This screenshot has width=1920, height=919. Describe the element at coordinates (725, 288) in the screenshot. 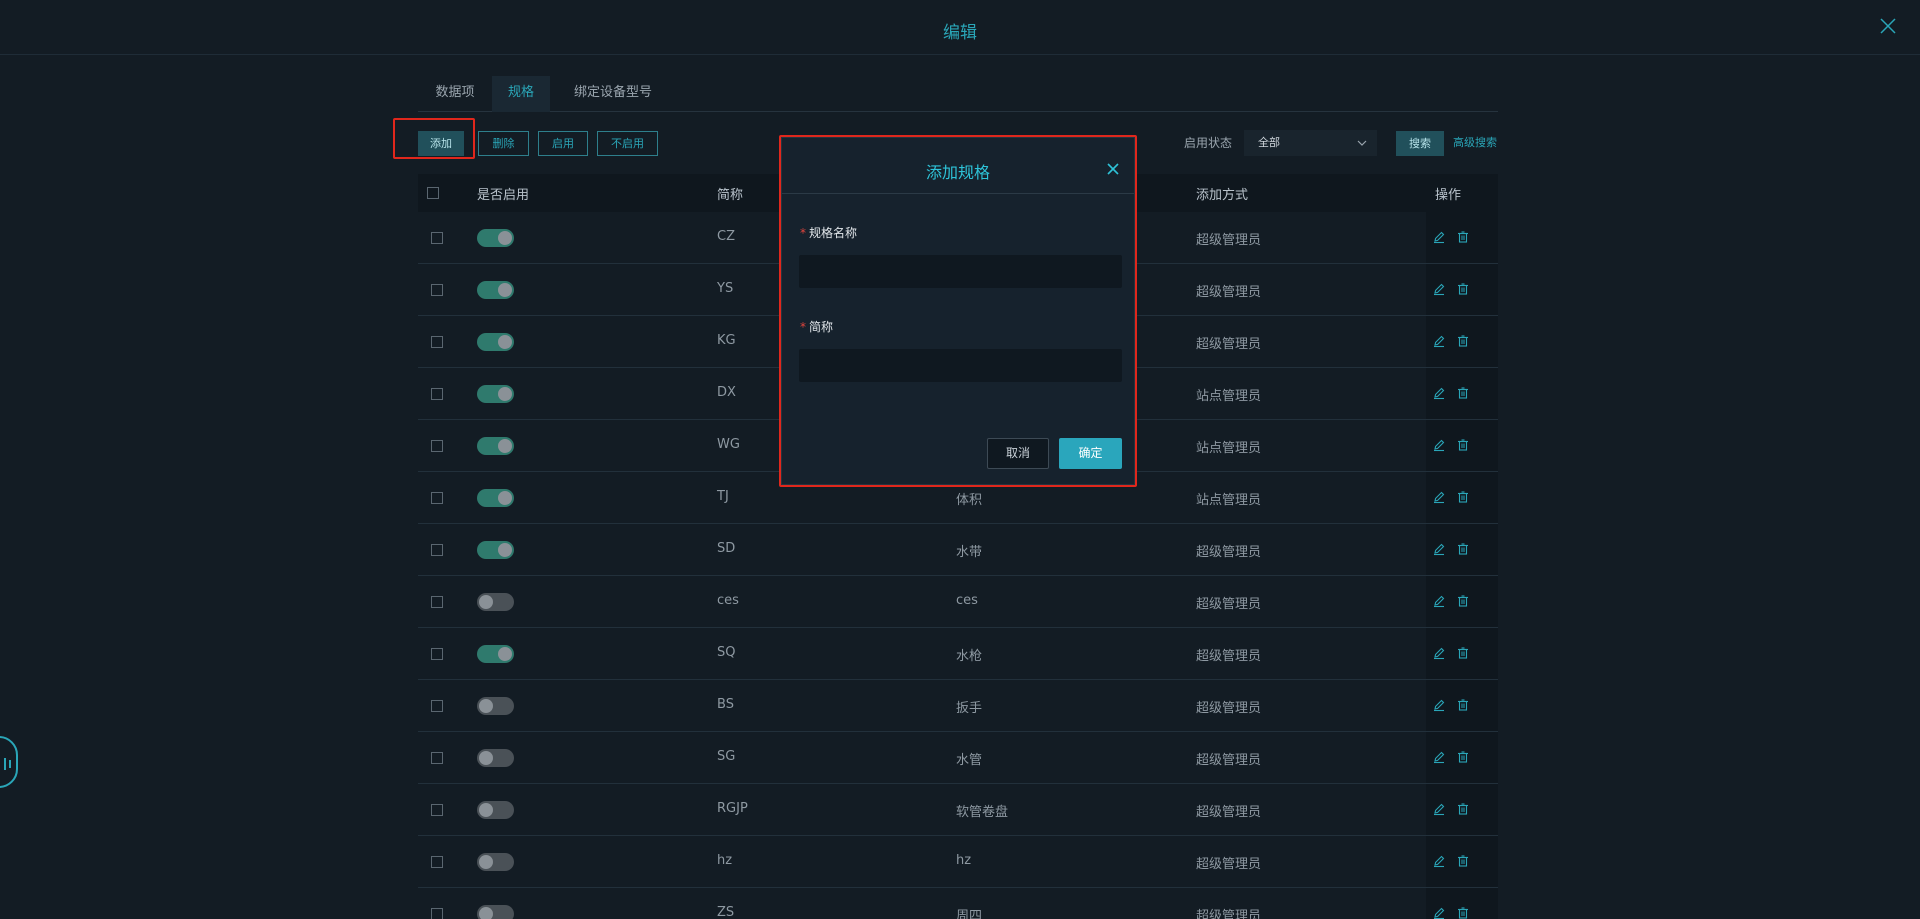

I see `cell-abbr: YS` at that location.